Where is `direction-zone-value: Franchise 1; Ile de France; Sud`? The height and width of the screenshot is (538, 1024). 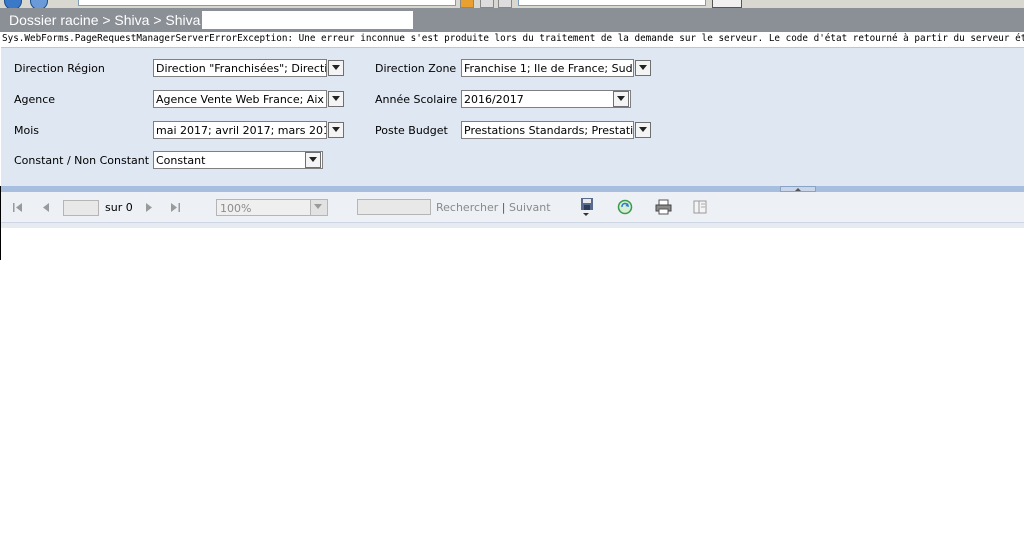 direction-zone-value: Franchise 1; Ile de France; Sud is located at coordinates (548, 68).